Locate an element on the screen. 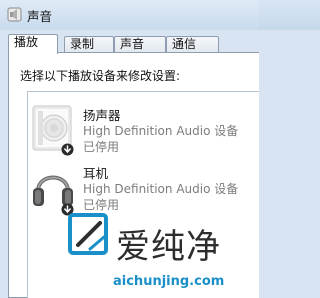 The image size is (320, 298). device-item-speakers: 扬声器 High Definition Audio 设备 已停用 is located at coordinates (143, 132).